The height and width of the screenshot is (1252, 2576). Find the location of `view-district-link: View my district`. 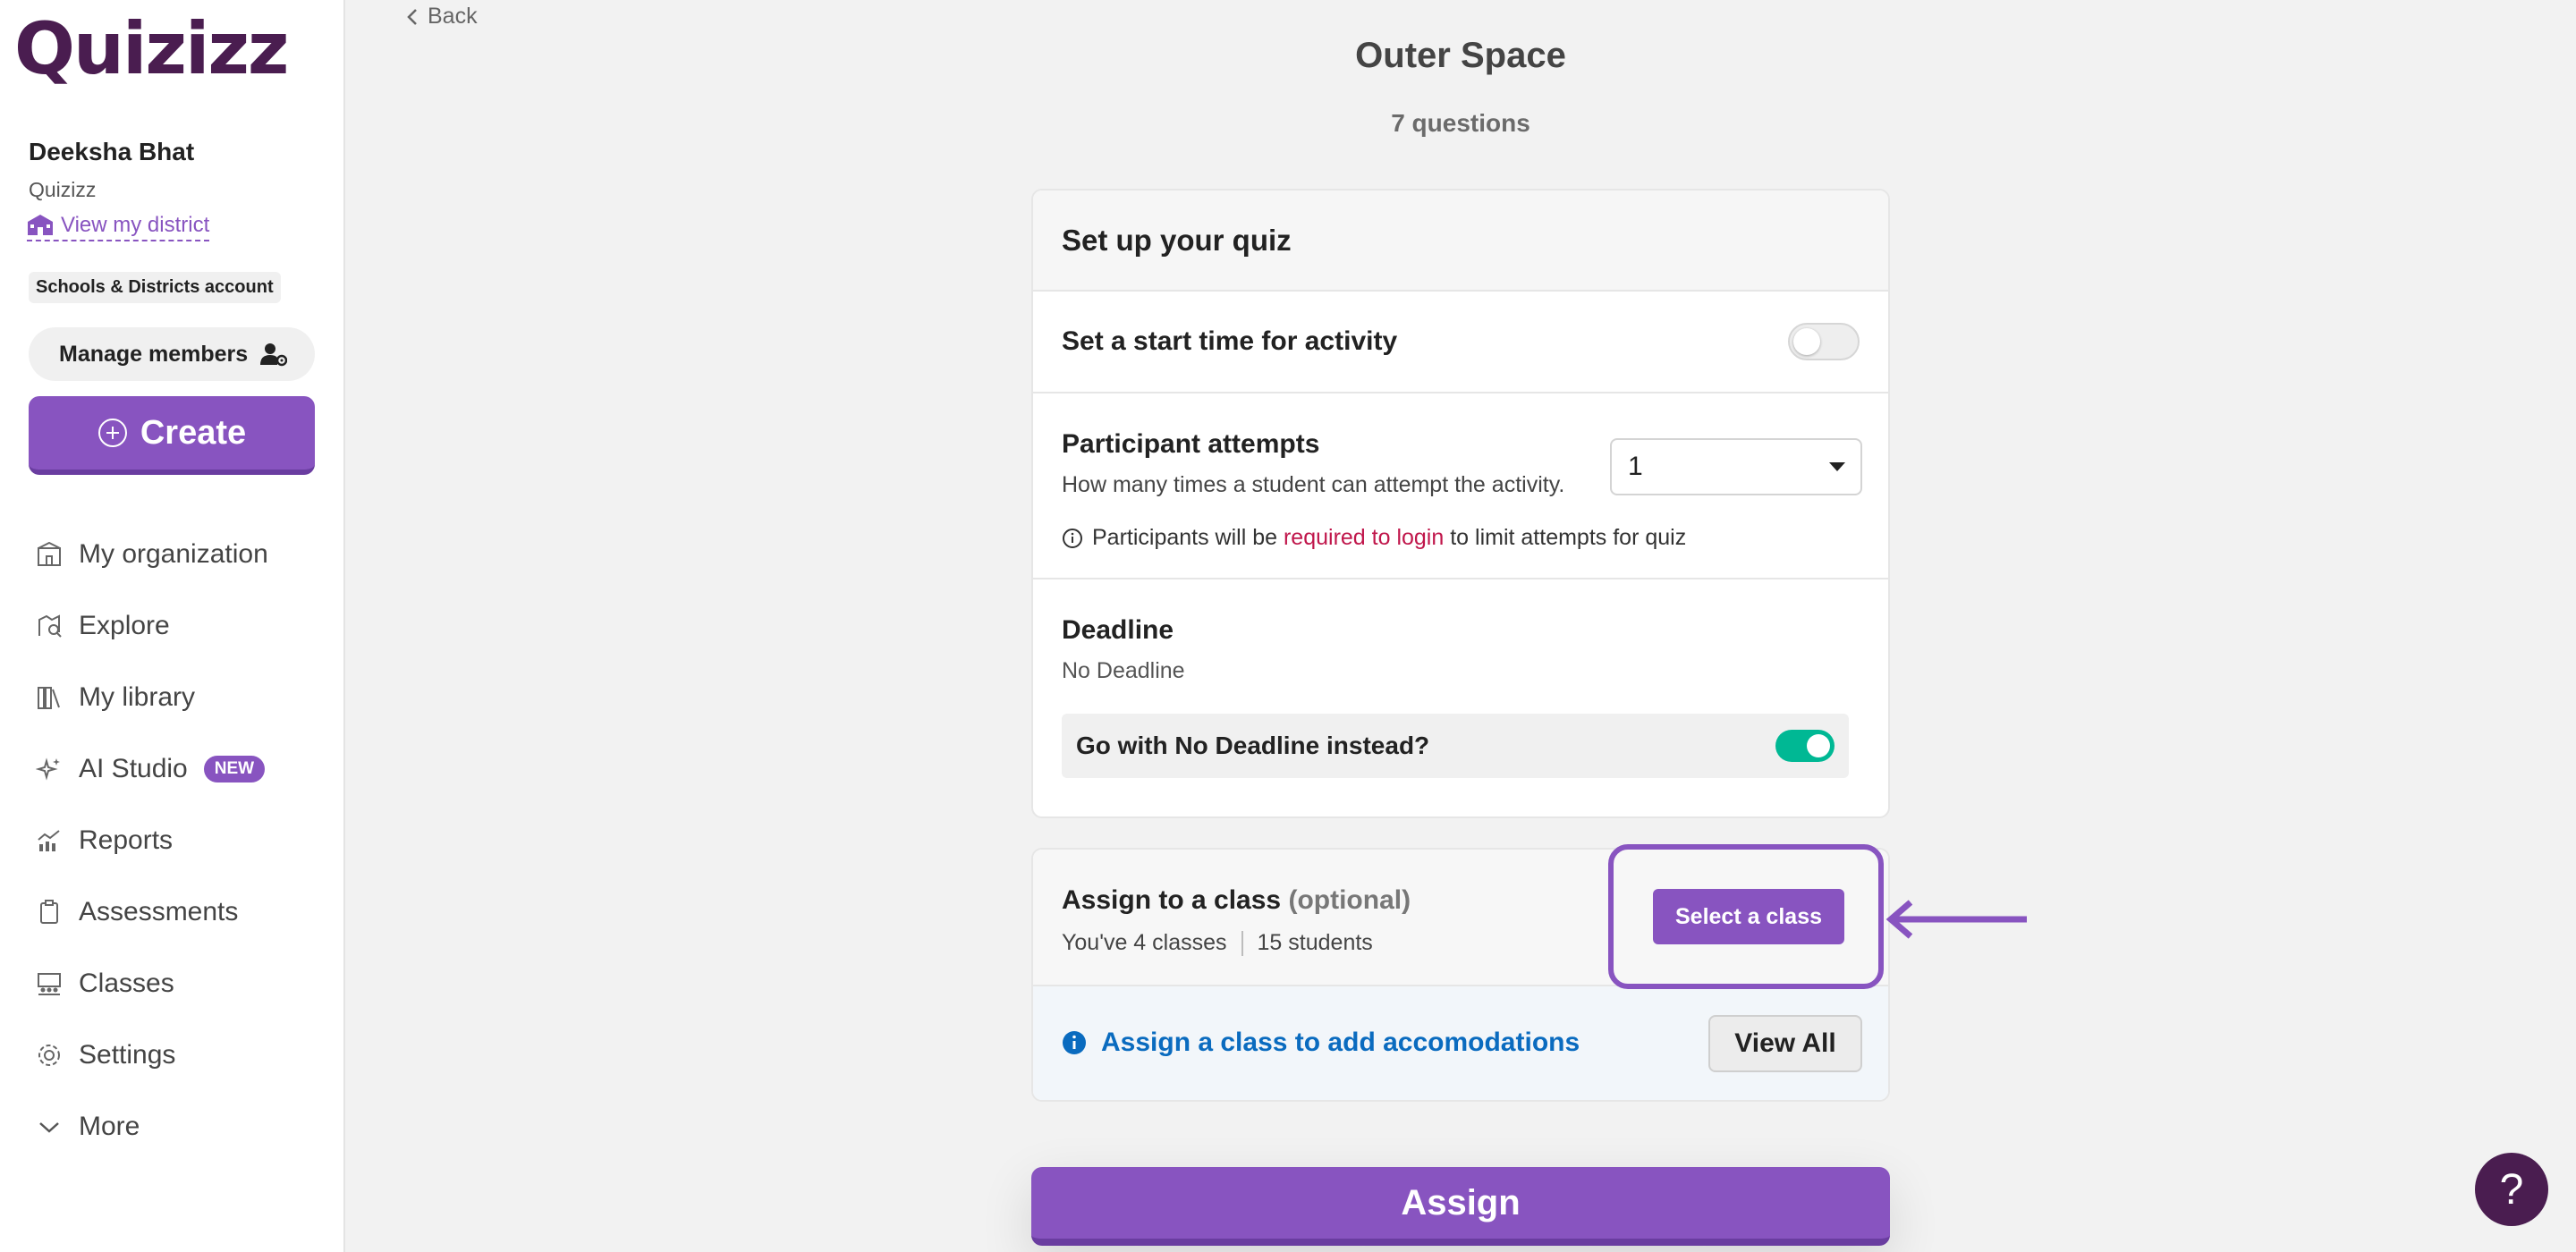

view-district-link: View my district is located at coordinates (118, 227).